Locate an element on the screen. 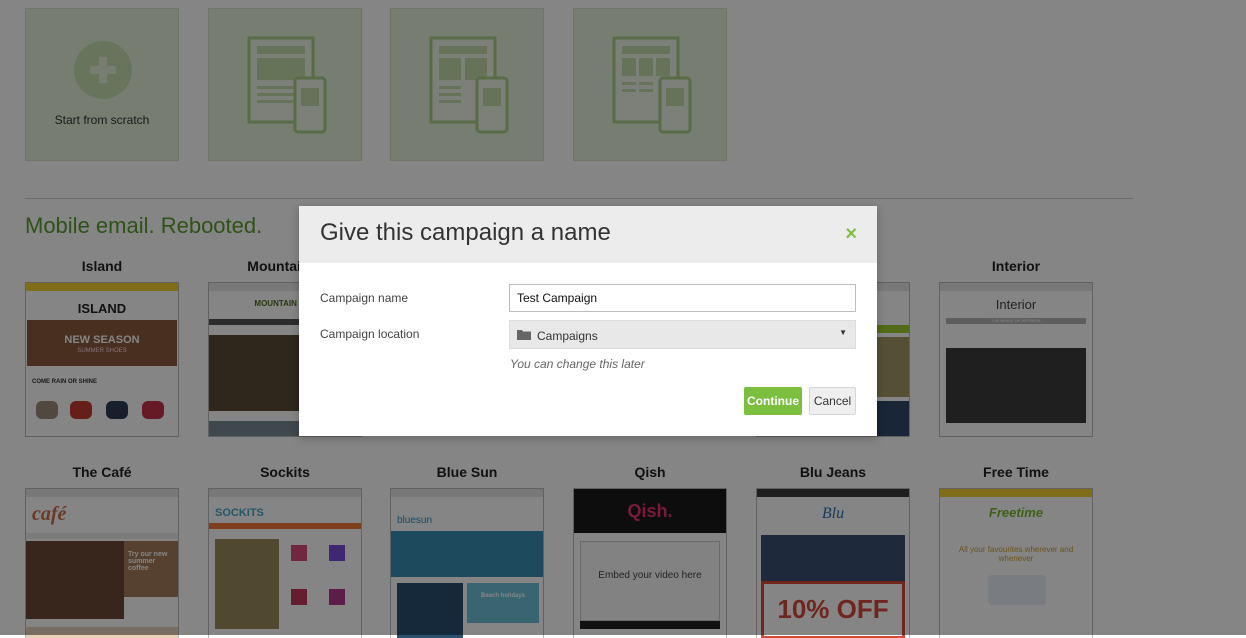 The height and width of the screenshot is (638, 1246). campaign-name-input is located at coordinates (682, 298).